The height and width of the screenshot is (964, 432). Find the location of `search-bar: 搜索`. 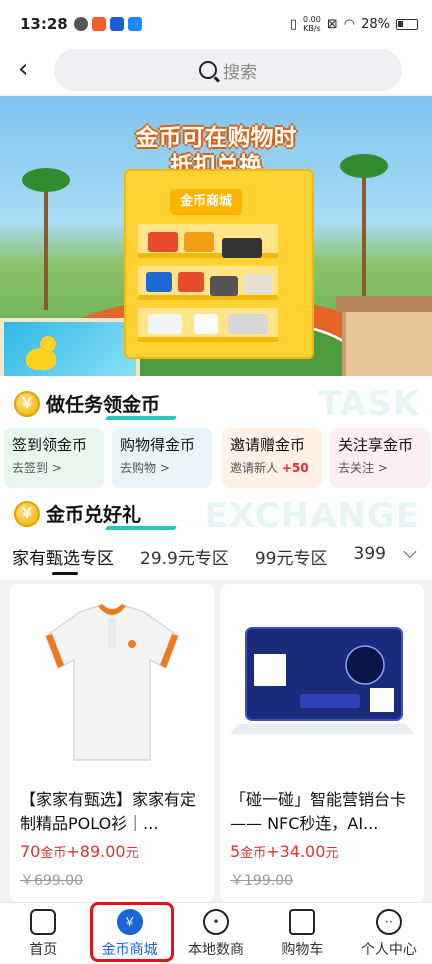

search-bar: 搜索 is located at coordinates (228, 70).